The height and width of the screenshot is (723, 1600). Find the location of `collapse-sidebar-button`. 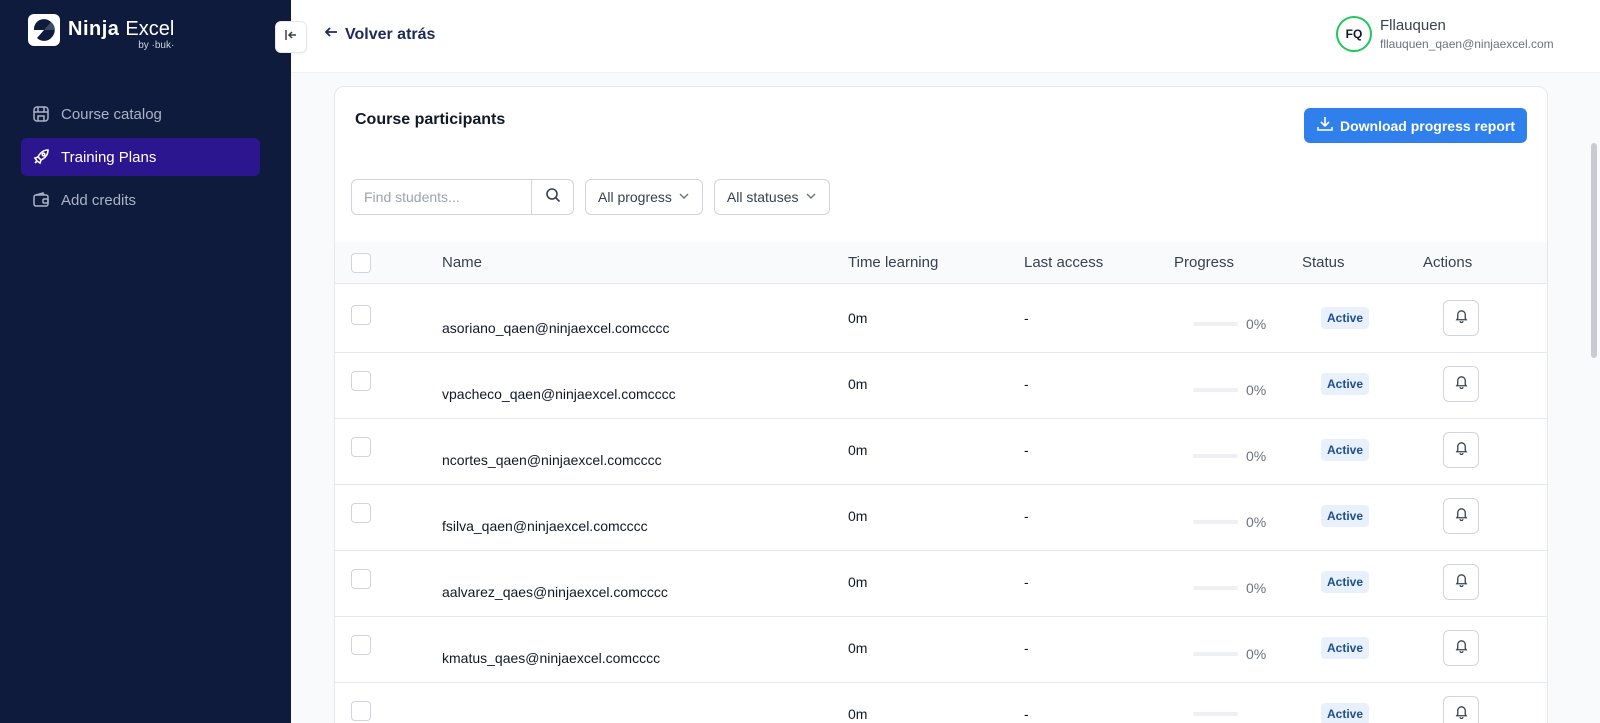

collapse-sidebar-button is located at coordinates (291, 37).